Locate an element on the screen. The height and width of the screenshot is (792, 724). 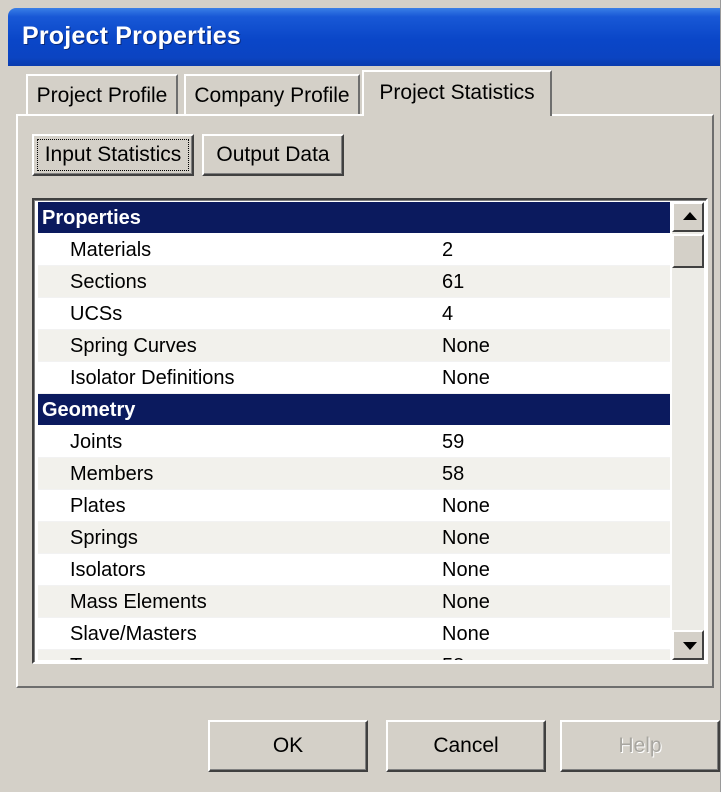
scroll-thumb is located at coordinates (688, 251).